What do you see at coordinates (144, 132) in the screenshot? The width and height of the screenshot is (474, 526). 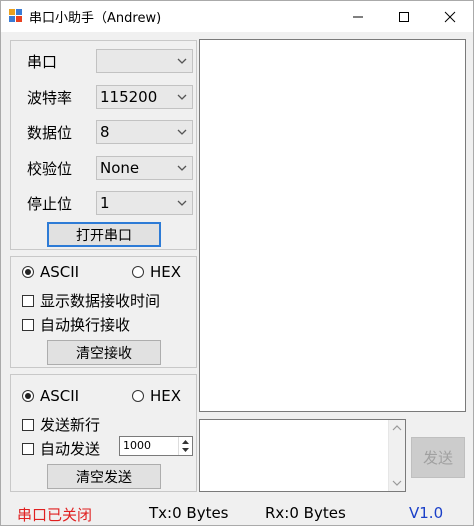 I see `databits-select: 8` at bounding box center [144, 132].